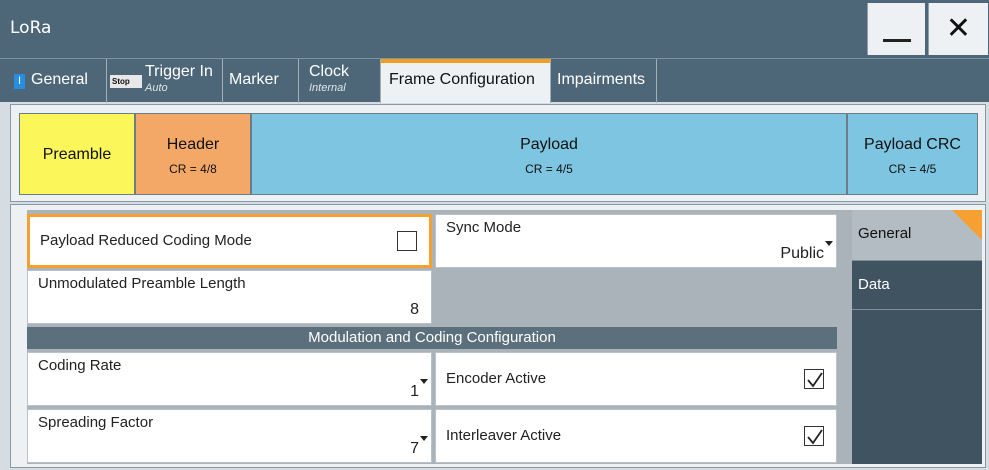  I want to click on tab-frame-label: Frame Configuration, so click(462, 79).